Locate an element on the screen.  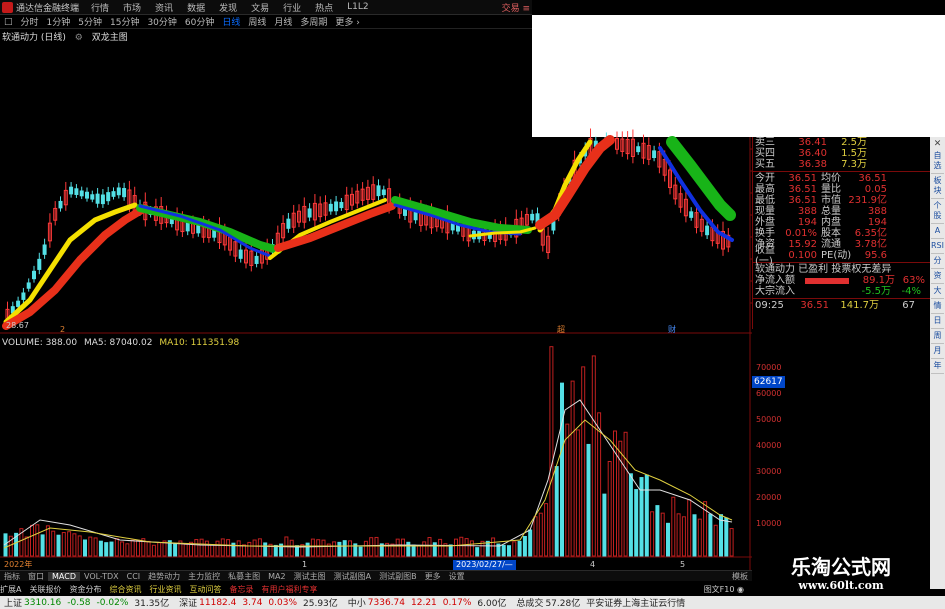
sidebar-tab: 板块 is located at coordinates (937, 187).